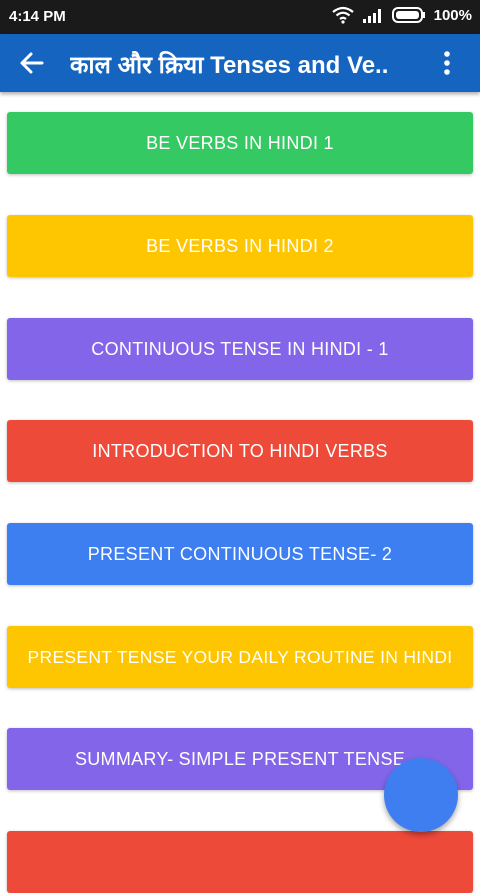 The image size is (480, 893). What do you see at coordinates (447, 63) in the screenshot?
I see `more-vert-icon` at bounding box center [447, 63].